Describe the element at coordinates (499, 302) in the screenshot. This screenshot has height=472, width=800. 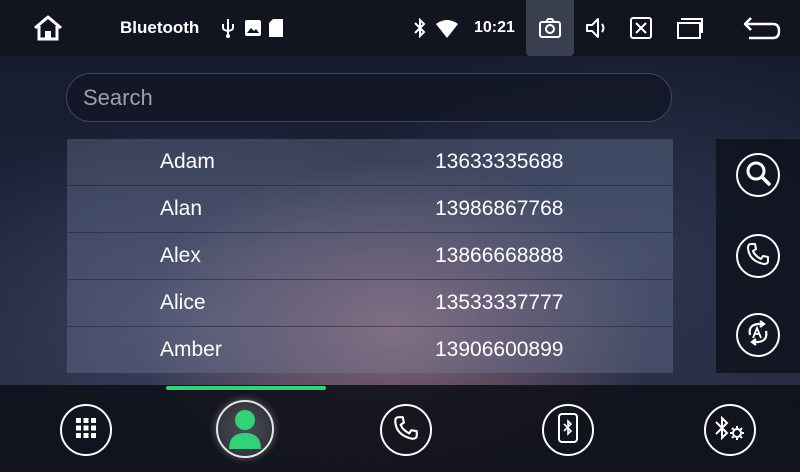
I see `contact-number: 13533337777` at that location.